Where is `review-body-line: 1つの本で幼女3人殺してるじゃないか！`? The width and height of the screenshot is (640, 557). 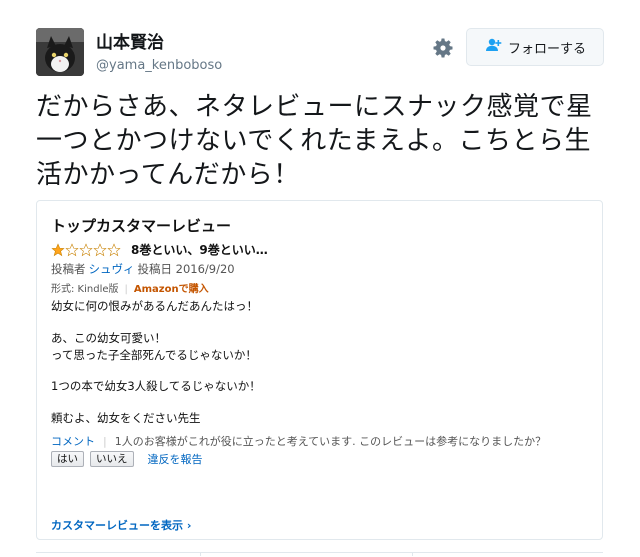
review-body-line: 1つの本で幼女3人殺してるじゃないか！ is located at coordinates (156, 386).